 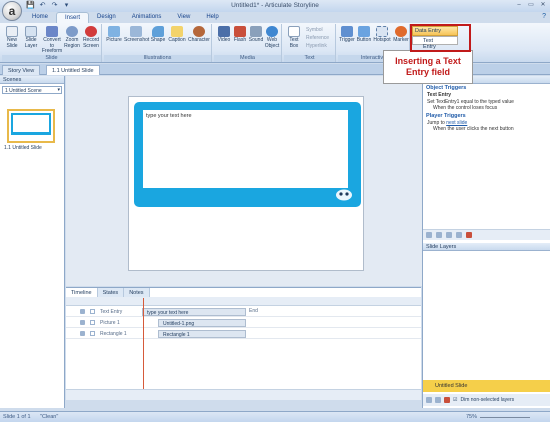 I want to click on window-title: Untitled1* - Articulate Storyline, so click(x=275, y=5).